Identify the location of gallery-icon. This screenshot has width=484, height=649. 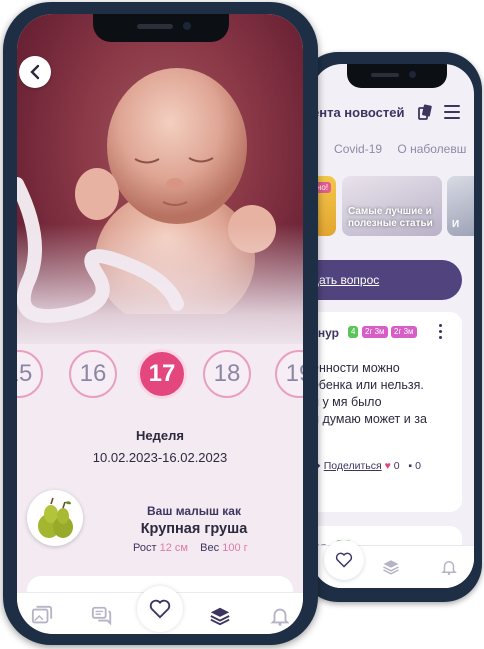
(42, 616).